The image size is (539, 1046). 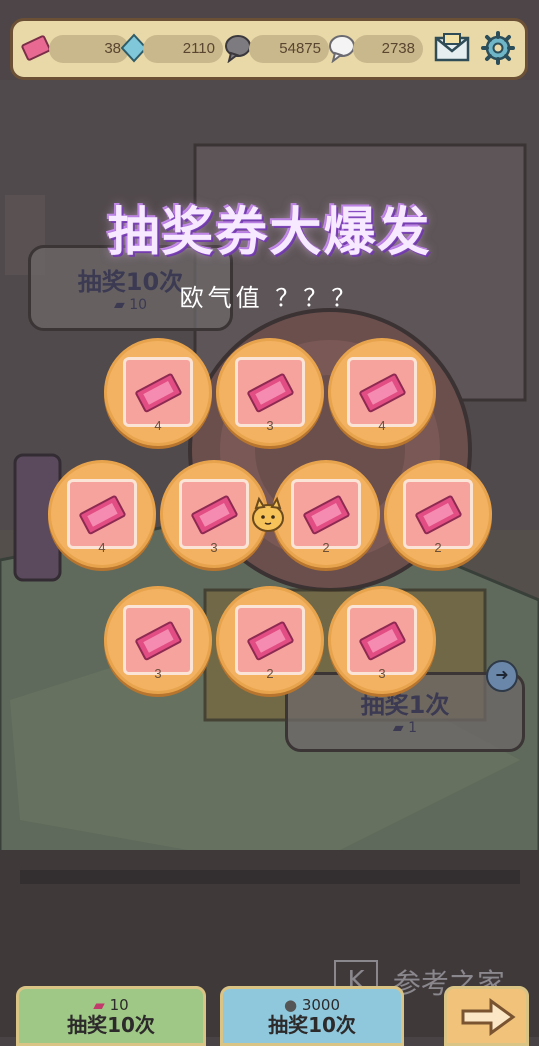 I want to click on gear-icon, so click(x=498, y=48).